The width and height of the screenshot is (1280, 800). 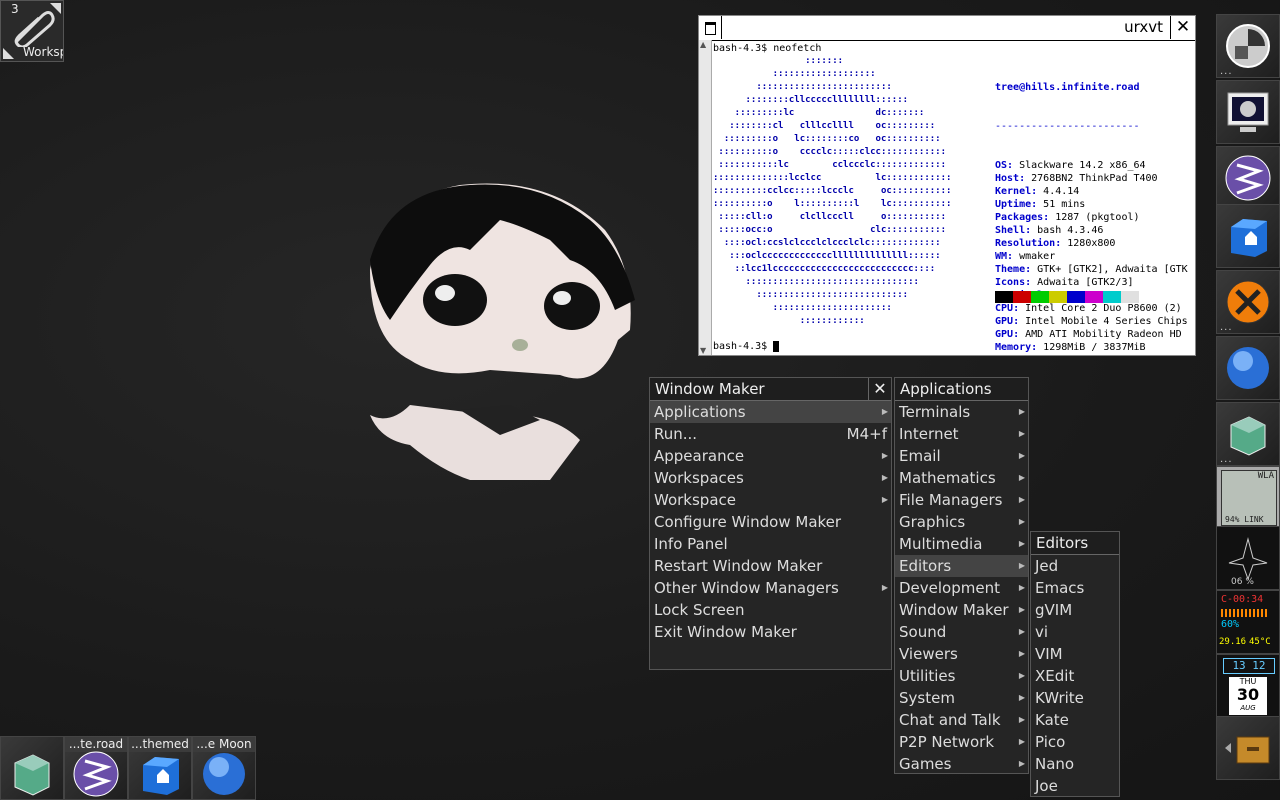 What do you see at coordinates (1075, 764) in the screenshot?
I see `menu-item-nano: Nano` at bounding box center [1075, 764].